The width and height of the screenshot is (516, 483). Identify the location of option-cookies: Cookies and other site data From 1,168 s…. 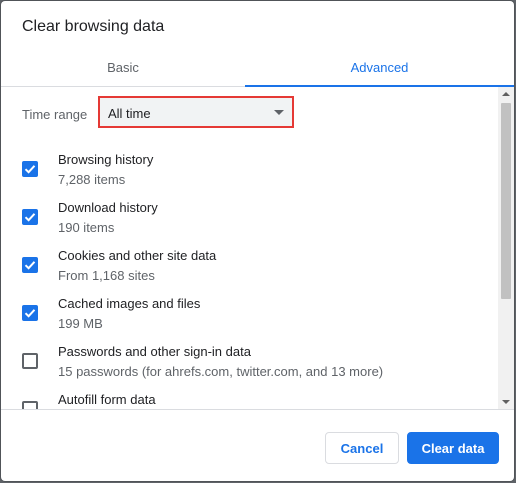
(249, 272).